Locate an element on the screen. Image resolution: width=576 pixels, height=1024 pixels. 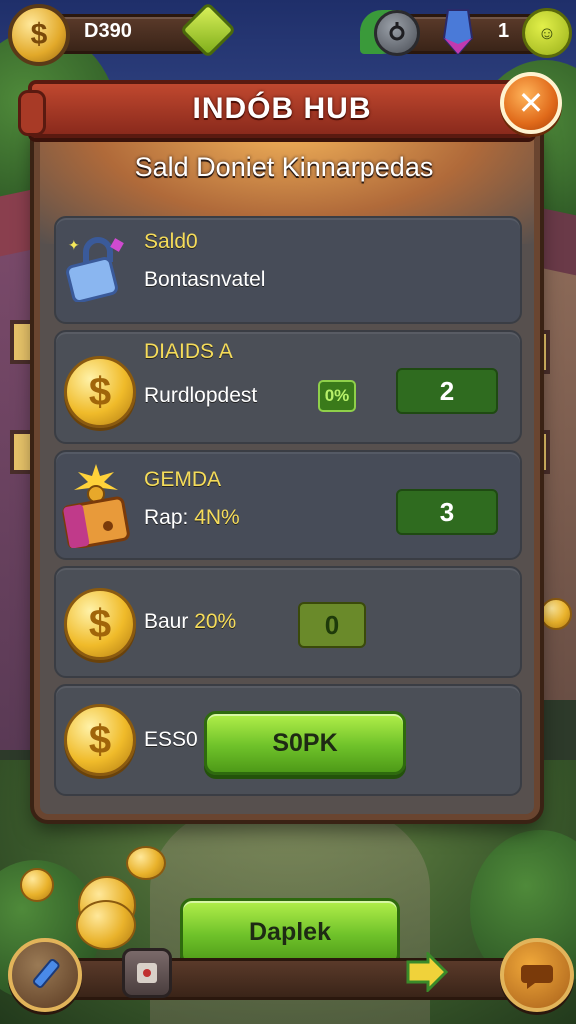
speech-bubble-icon is located at coordinates (537, 977).